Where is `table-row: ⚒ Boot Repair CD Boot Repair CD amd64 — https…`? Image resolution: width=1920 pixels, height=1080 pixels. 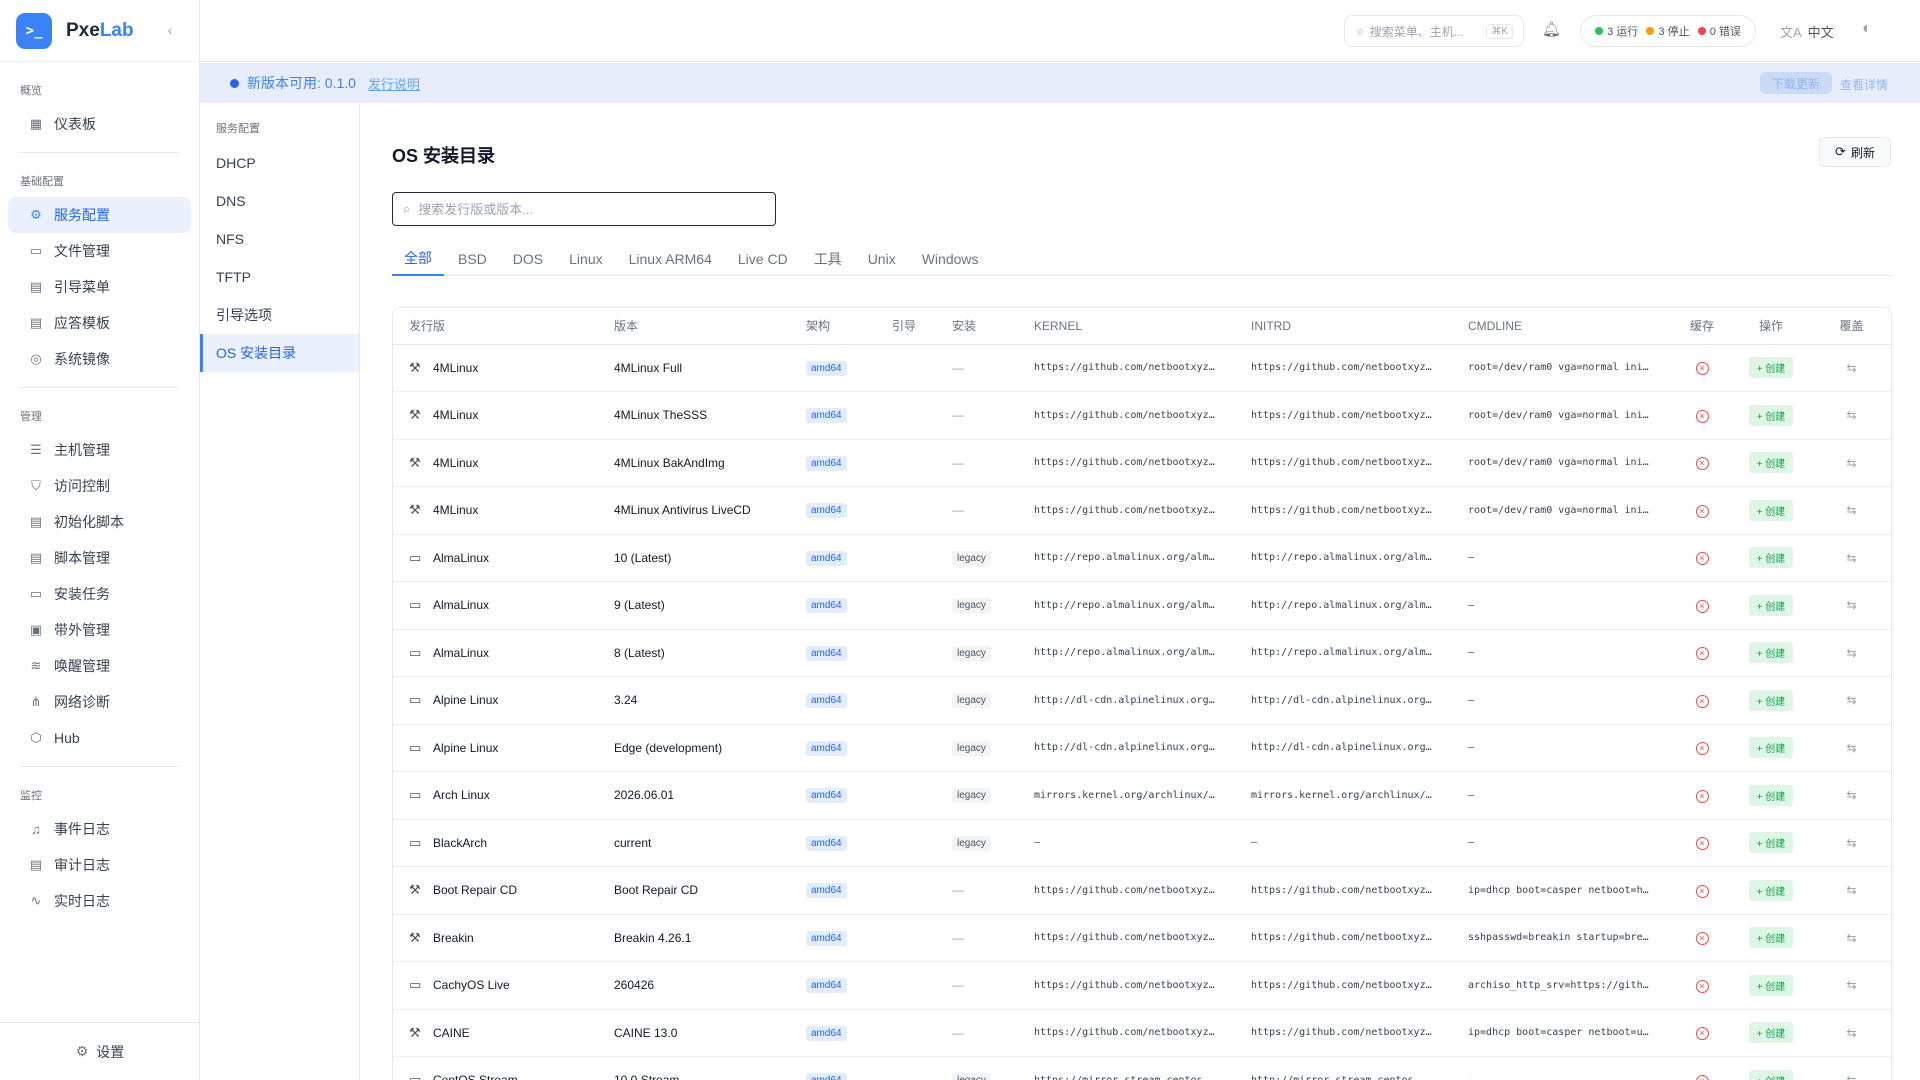 table-row: ⚒ Boot Repair CD Boot Repair CD amd64 — https… is located at coordinates (1142, 890).